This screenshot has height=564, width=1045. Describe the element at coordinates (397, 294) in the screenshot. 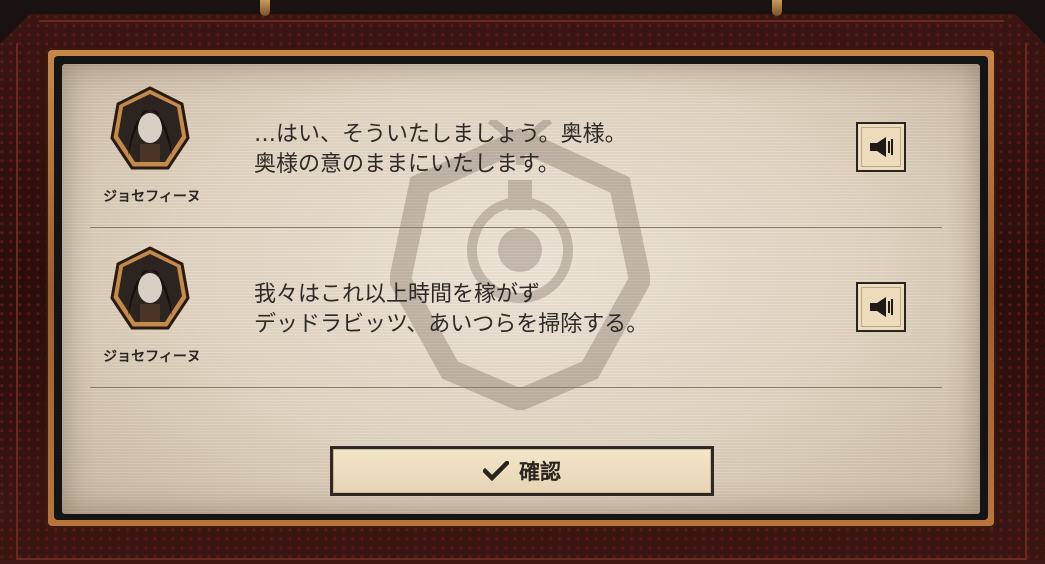

I see `dialogue-line: 我々はこれ以上時間を稼がず` at that location.